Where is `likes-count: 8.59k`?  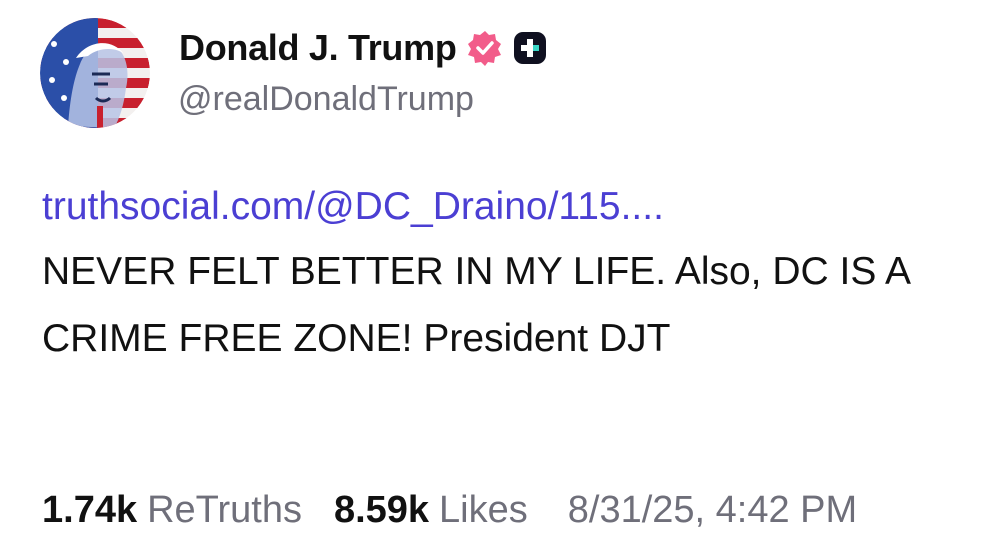 likes-count: 8.59k is located at coordinates (381, 509).